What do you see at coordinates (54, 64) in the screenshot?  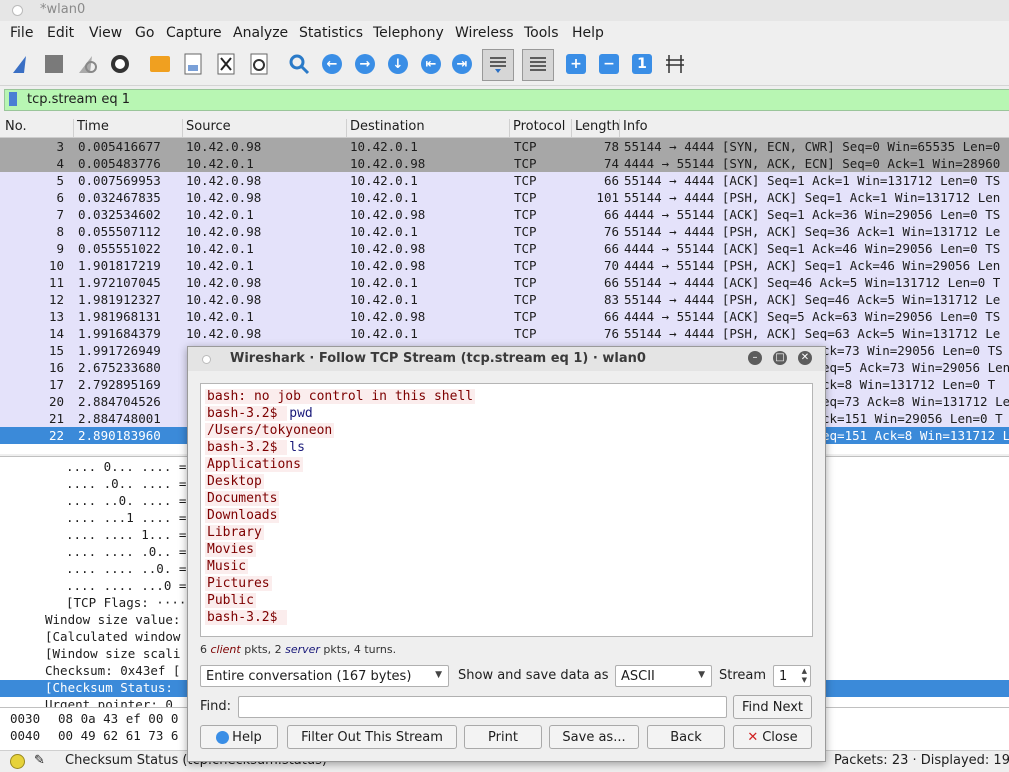 I see `stop-capture-icon` at bounding box center [54, 64].